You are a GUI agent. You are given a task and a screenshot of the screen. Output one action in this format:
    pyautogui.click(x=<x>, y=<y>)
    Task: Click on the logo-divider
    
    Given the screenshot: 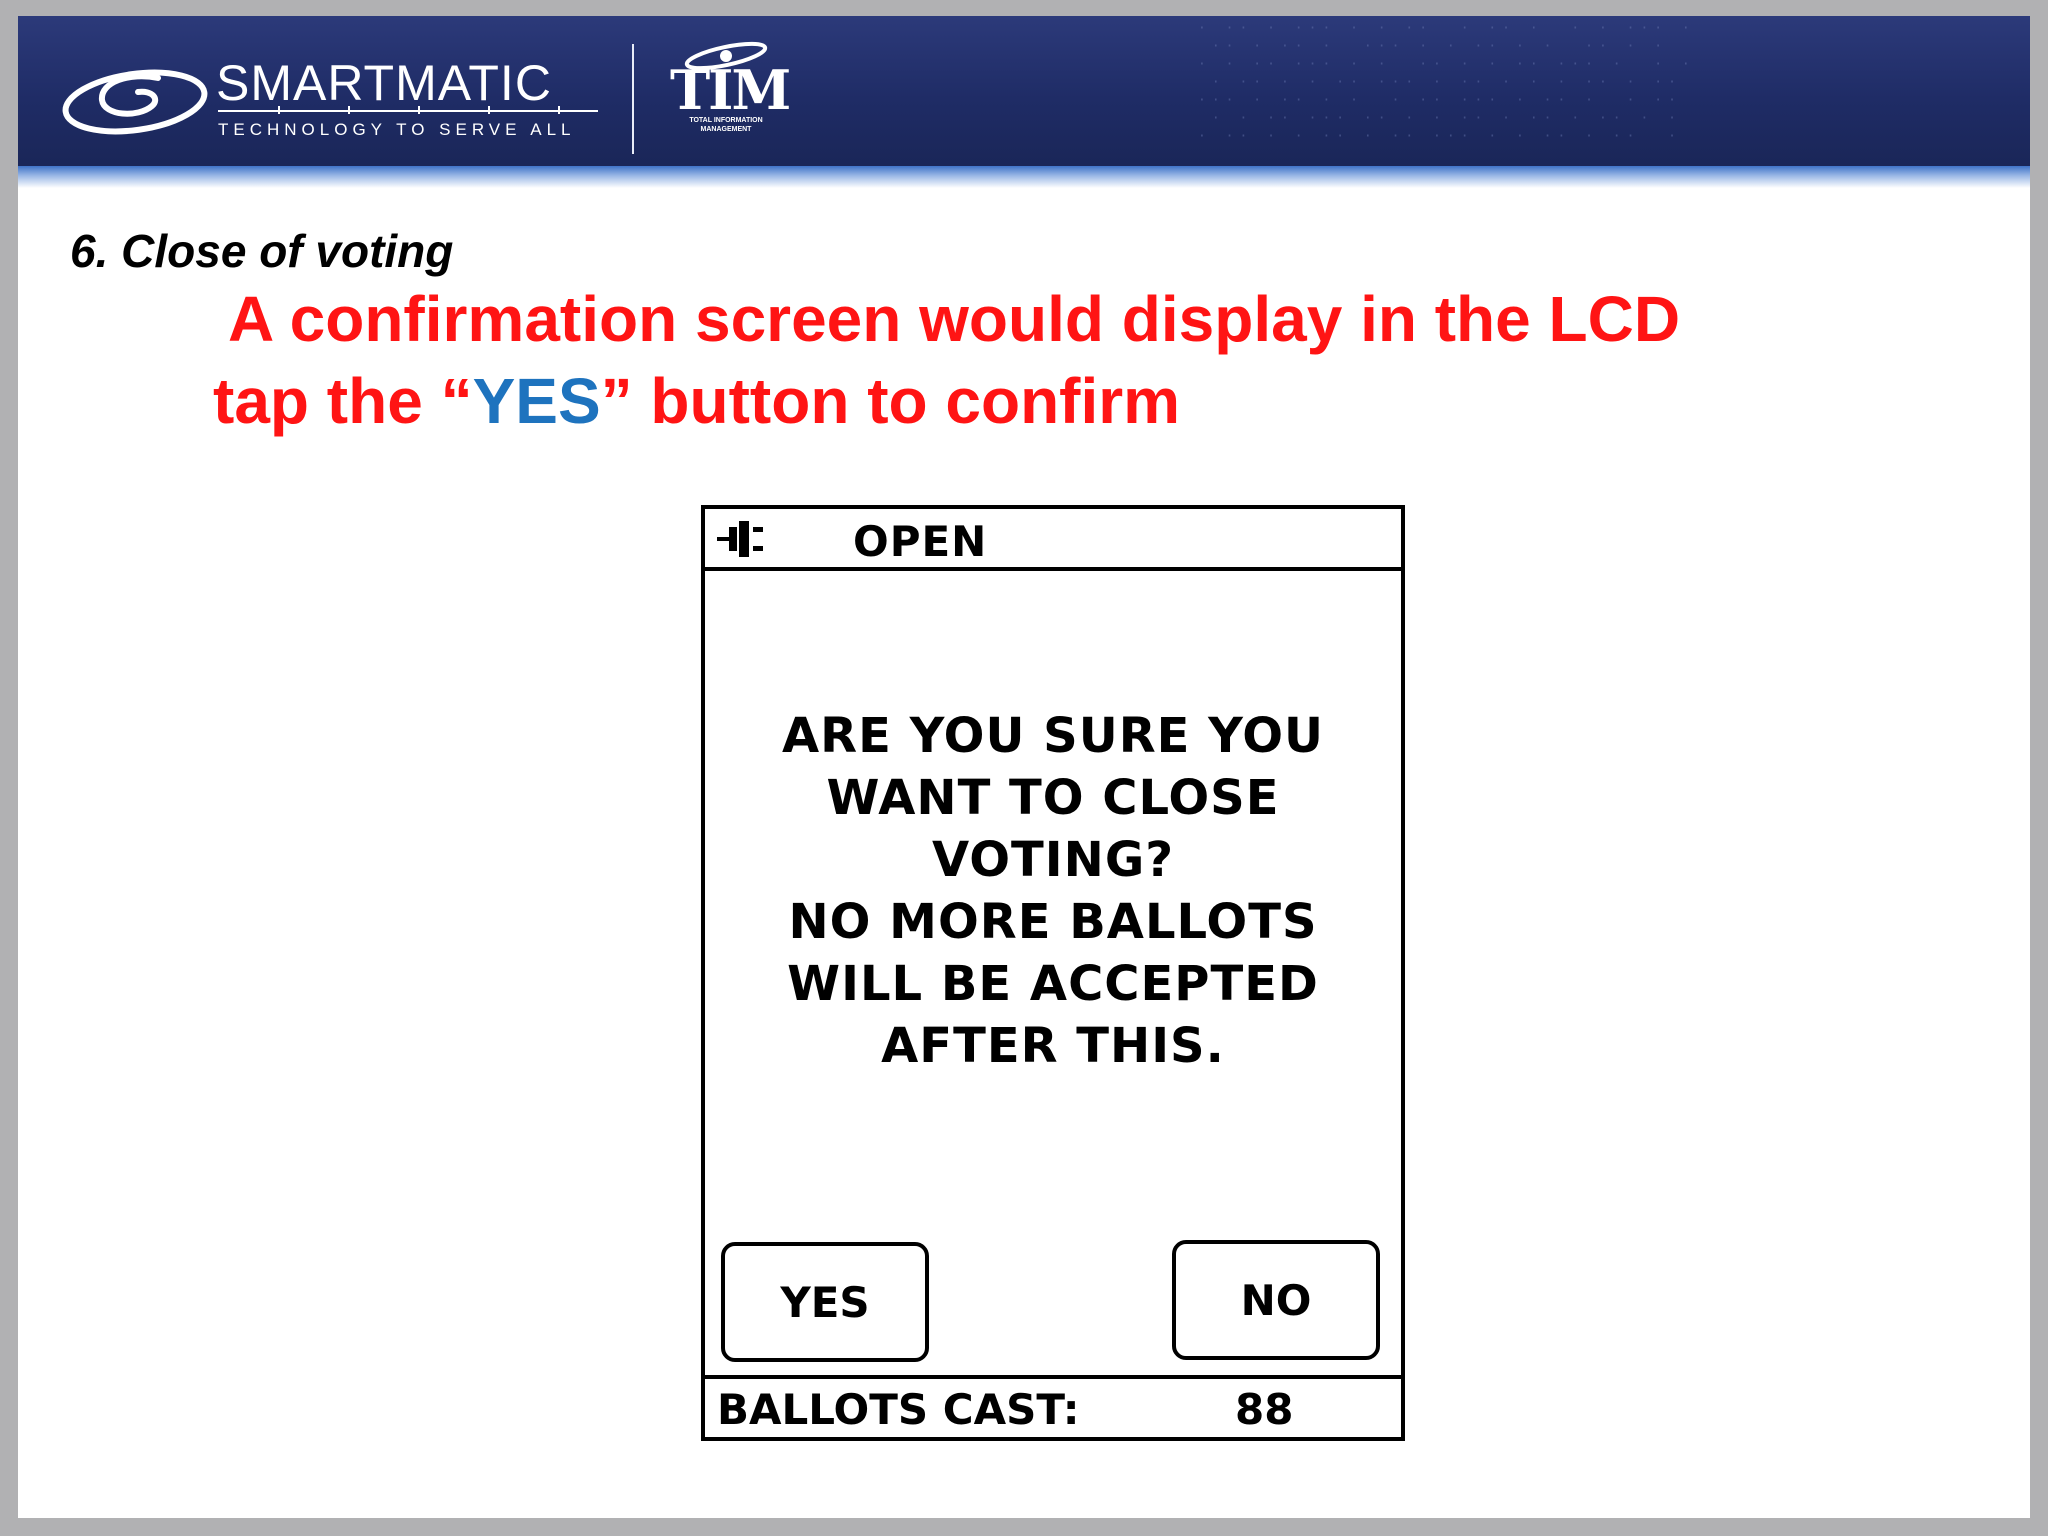 What is the action you would take?
    pyautogui.click(x=633, y=99)
    